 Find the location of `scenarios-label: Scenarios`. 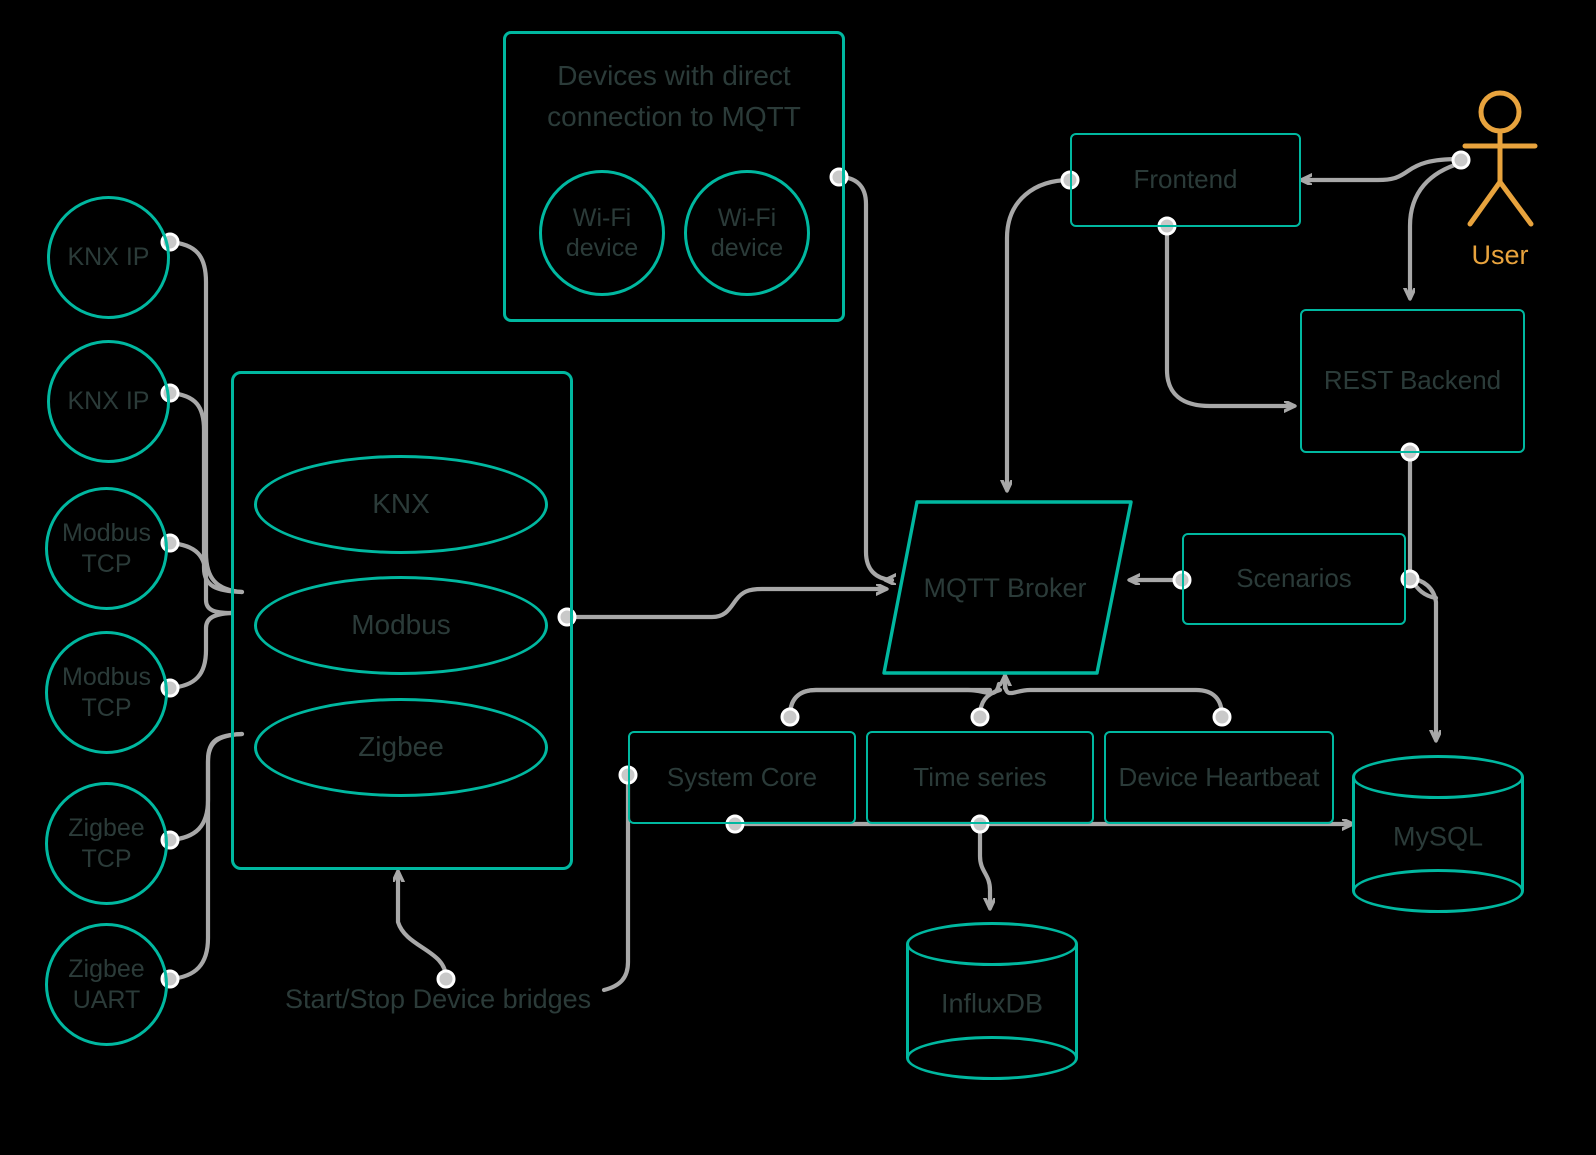

scenarios-label: Scenarios is located at coordinates (1294, 578).